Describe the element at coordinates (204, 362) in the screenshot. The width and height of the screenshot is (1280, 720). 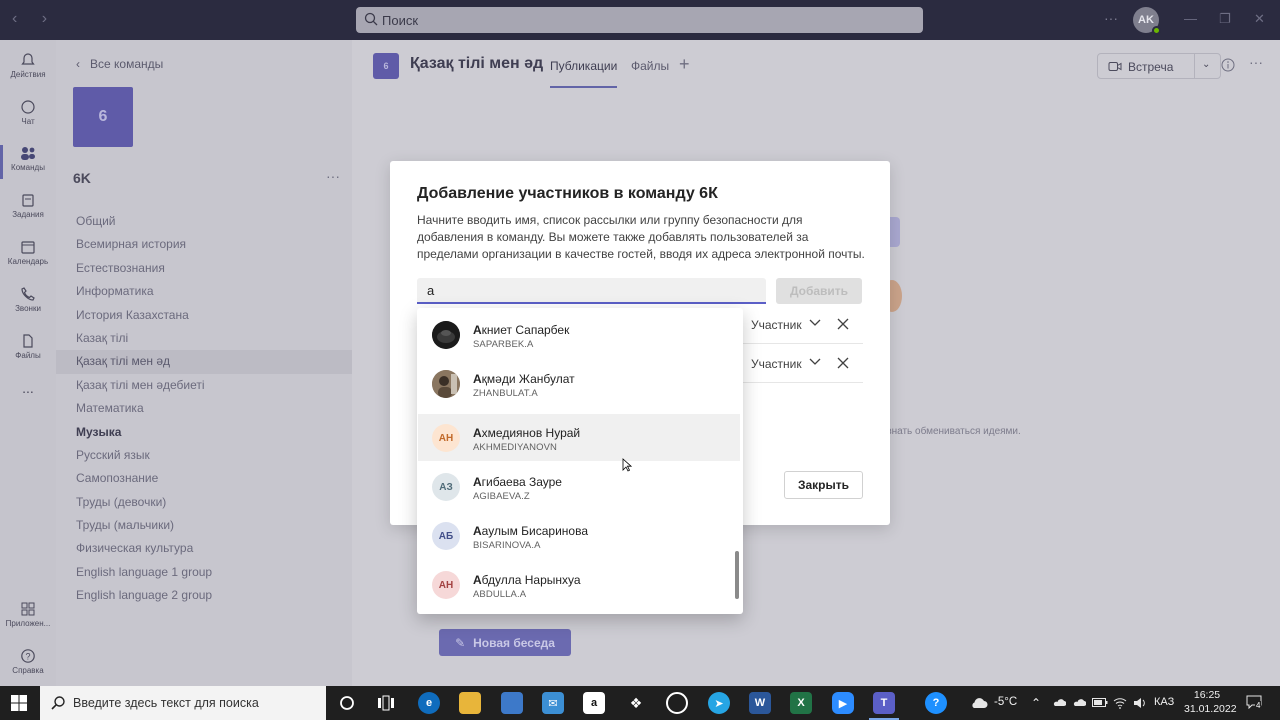
I see `channel-item-active: Қазақ тілі мен әд` at that location.